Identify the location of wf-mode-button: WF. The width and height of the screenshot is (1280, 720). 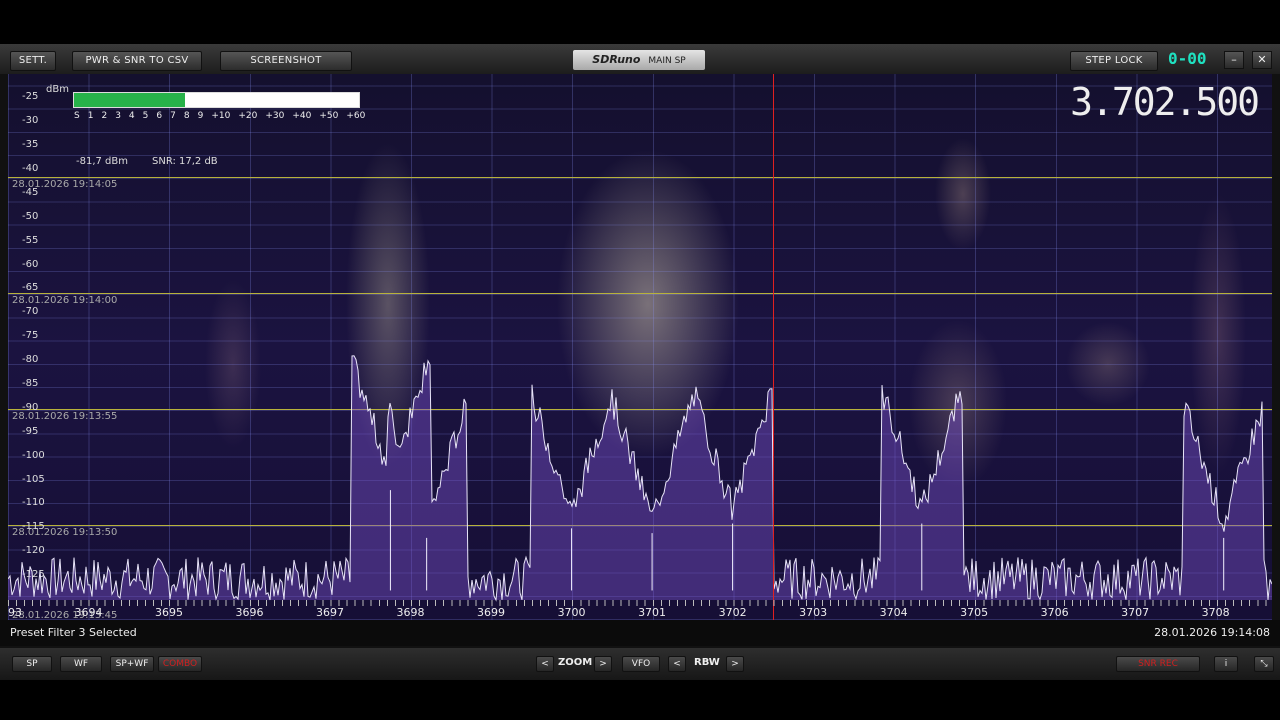
(81, 664).